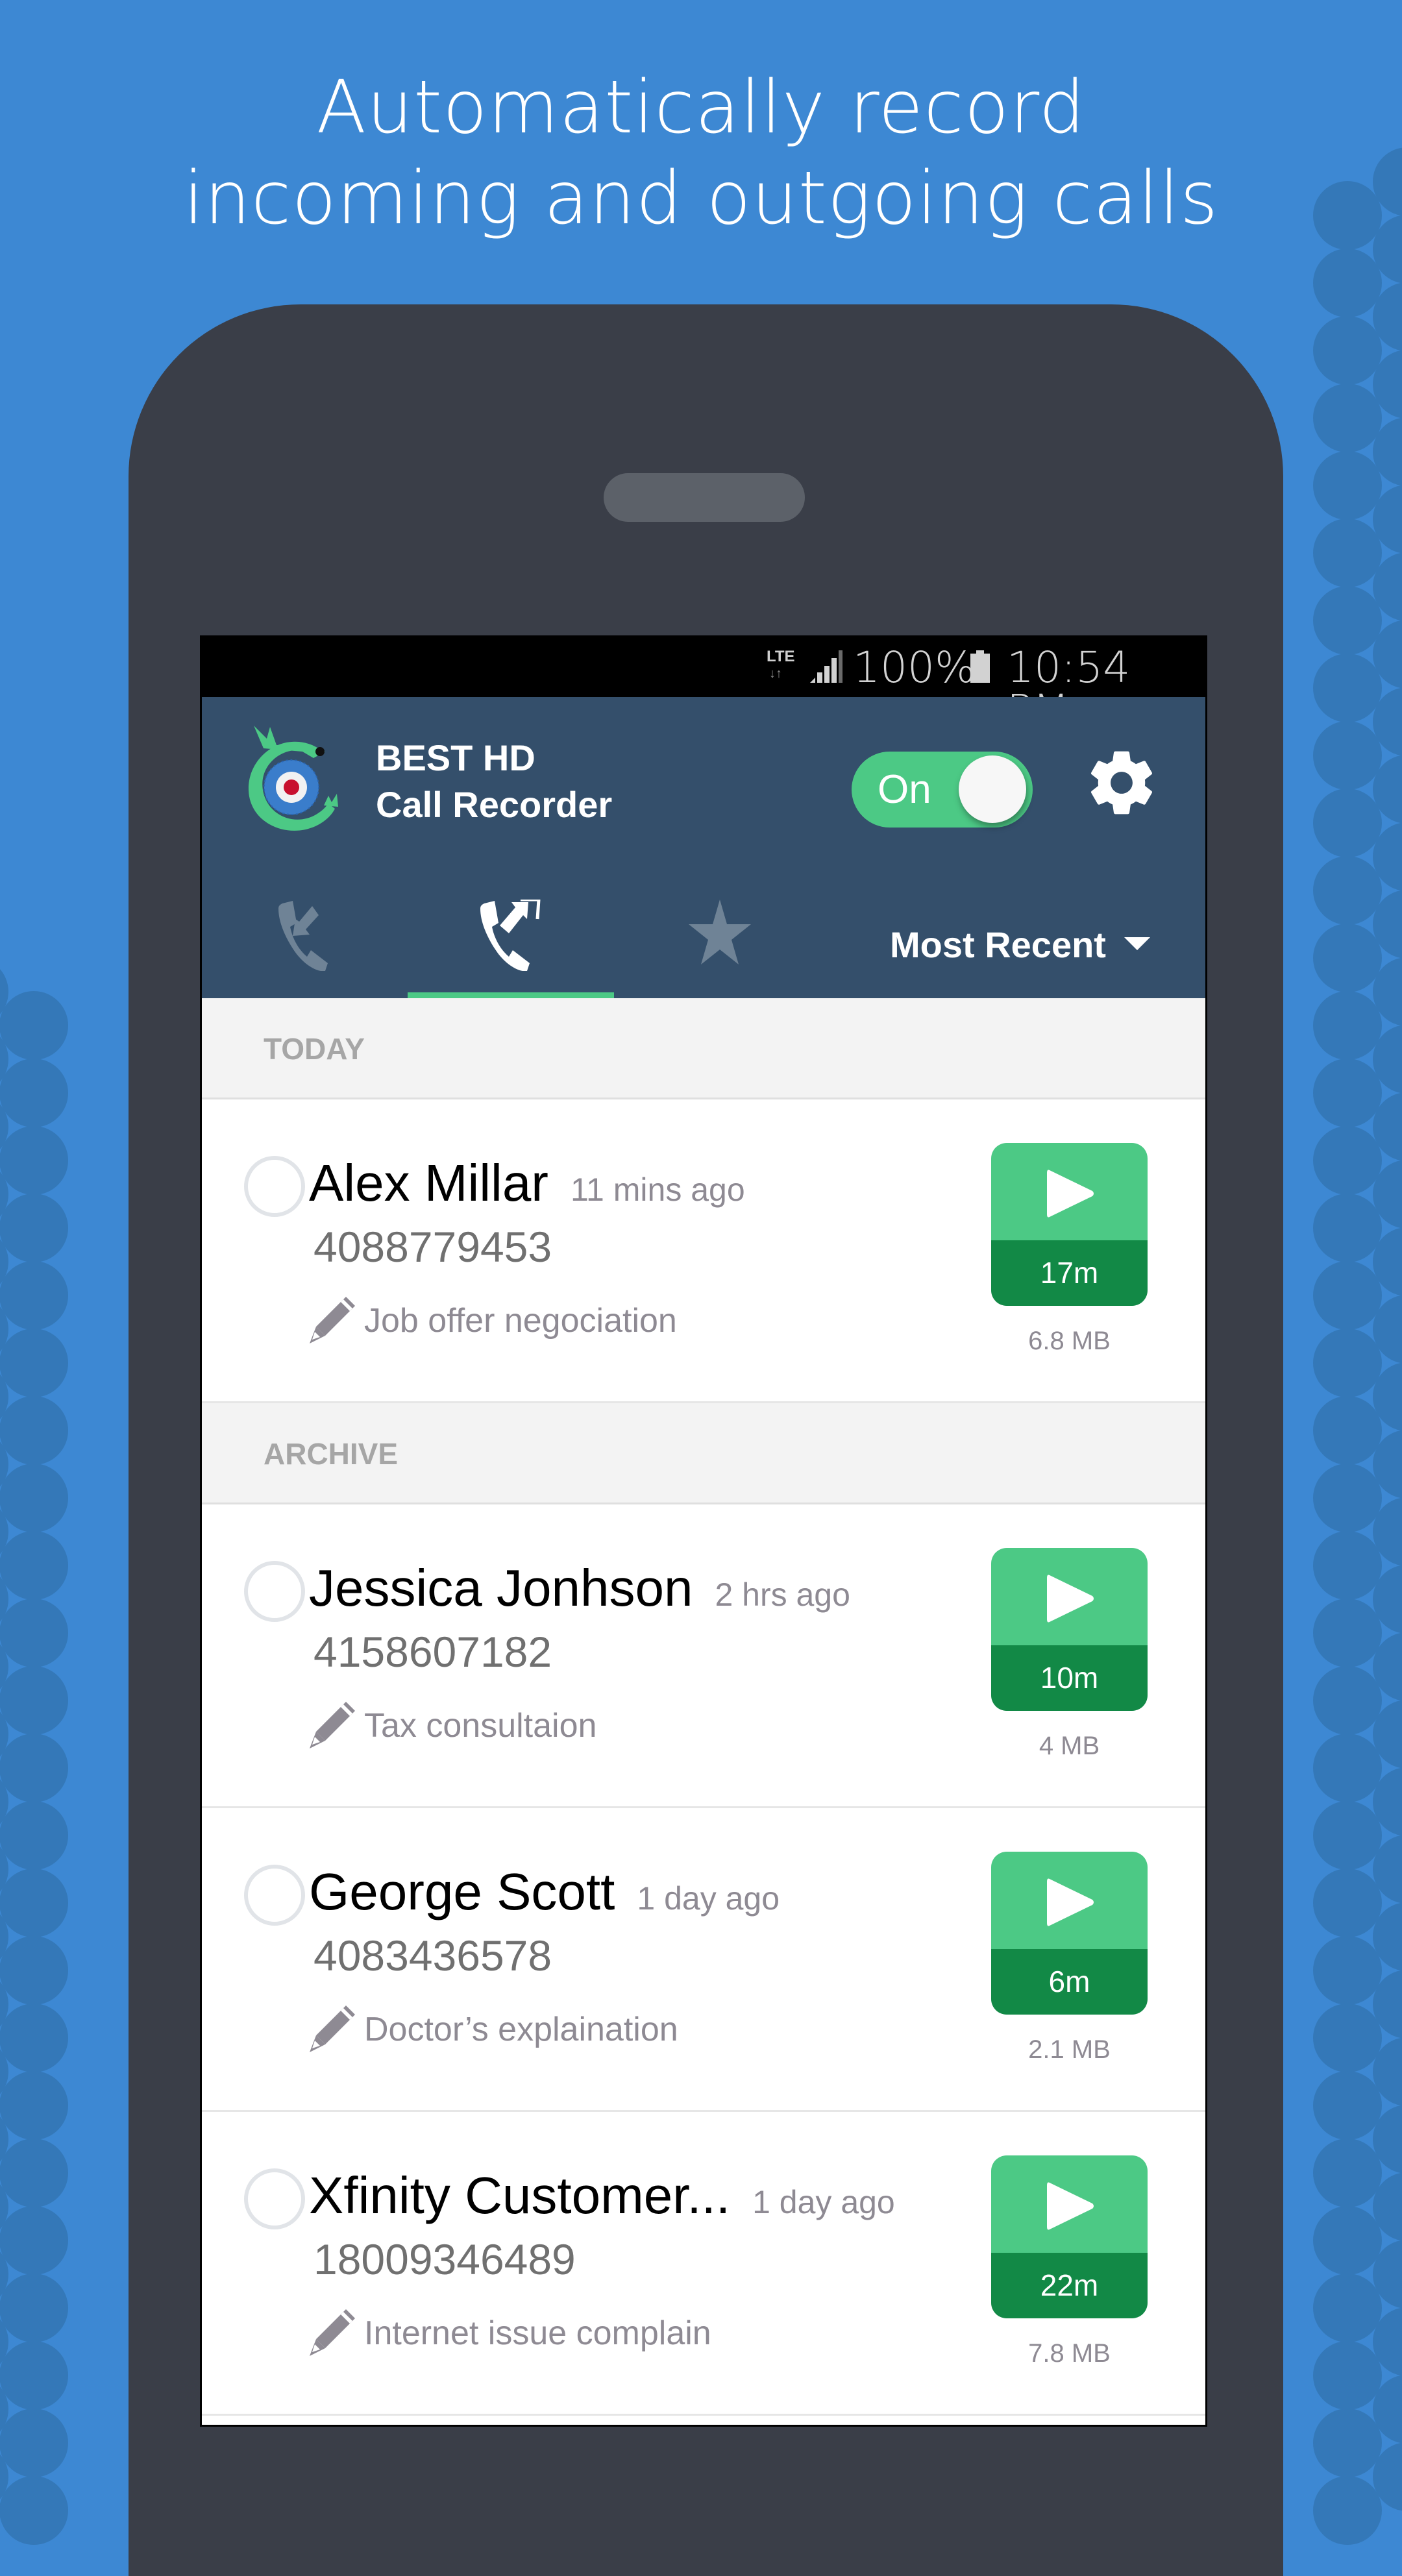 Image resolution: width=1402 pixels, height=2576 pixels. What do you see at coordinates (1069, 1273) in the screenshot?
I see `recording-duration: 17m` at bounding box center [1069, 1273].